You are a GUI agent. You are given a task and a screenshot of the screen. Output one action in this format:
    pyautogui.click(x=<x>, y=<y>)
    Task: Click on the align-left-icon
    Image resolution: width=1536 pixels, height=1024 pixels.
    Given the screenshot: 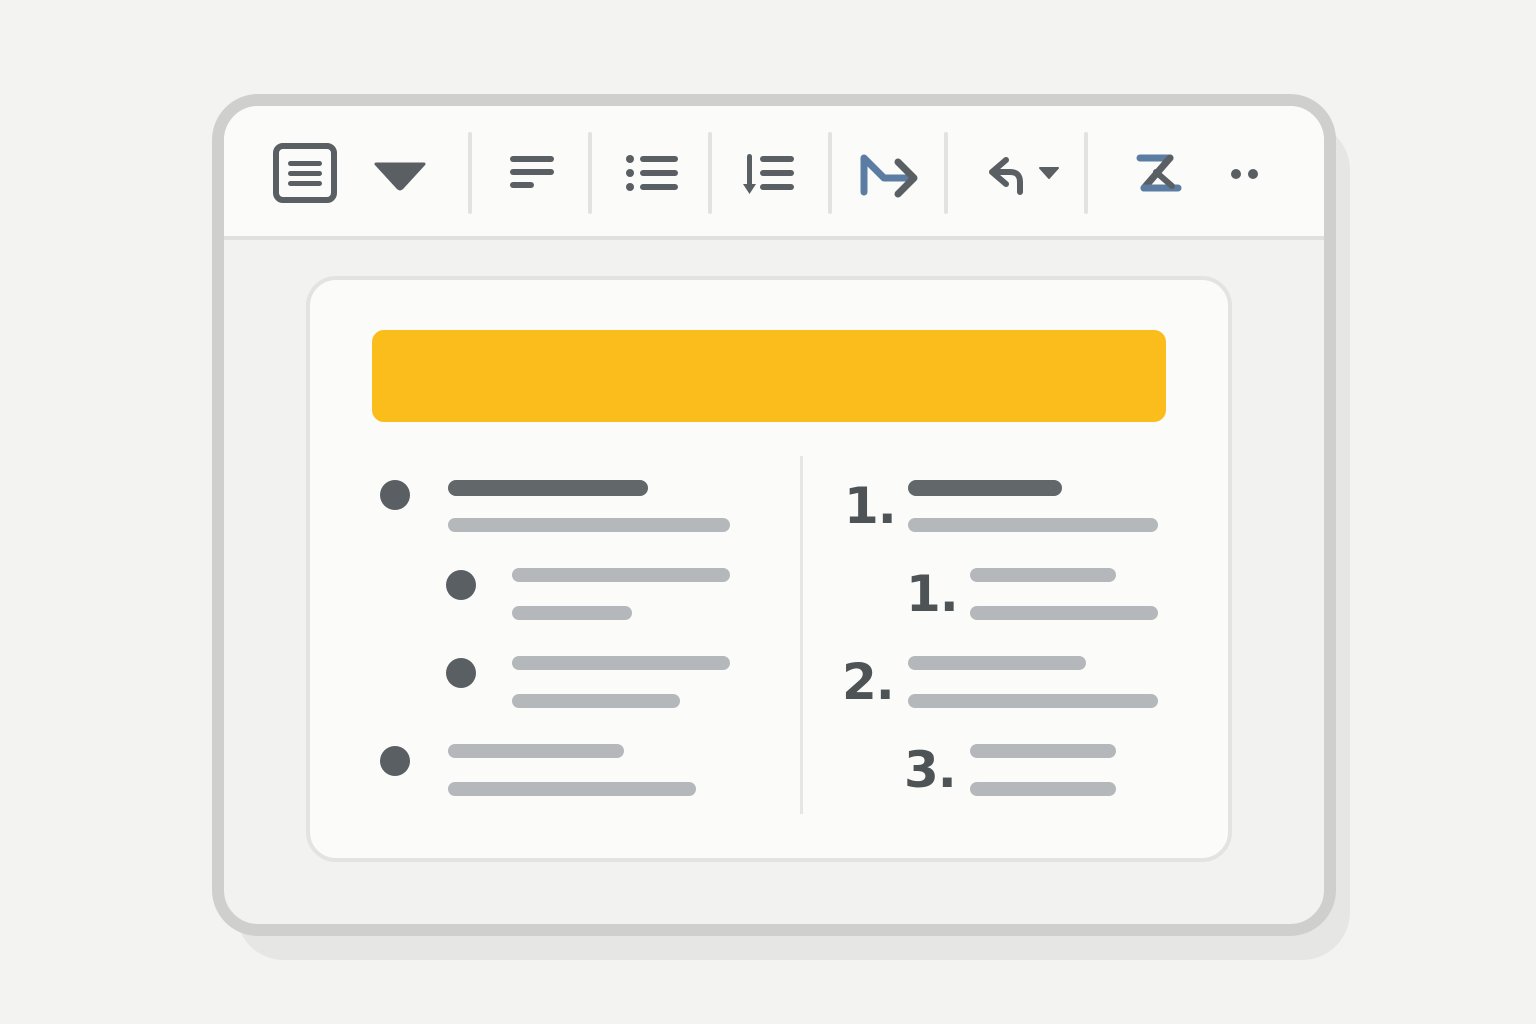 What is the action you would take?
    pyautogui.click(x=532, y=172)
    